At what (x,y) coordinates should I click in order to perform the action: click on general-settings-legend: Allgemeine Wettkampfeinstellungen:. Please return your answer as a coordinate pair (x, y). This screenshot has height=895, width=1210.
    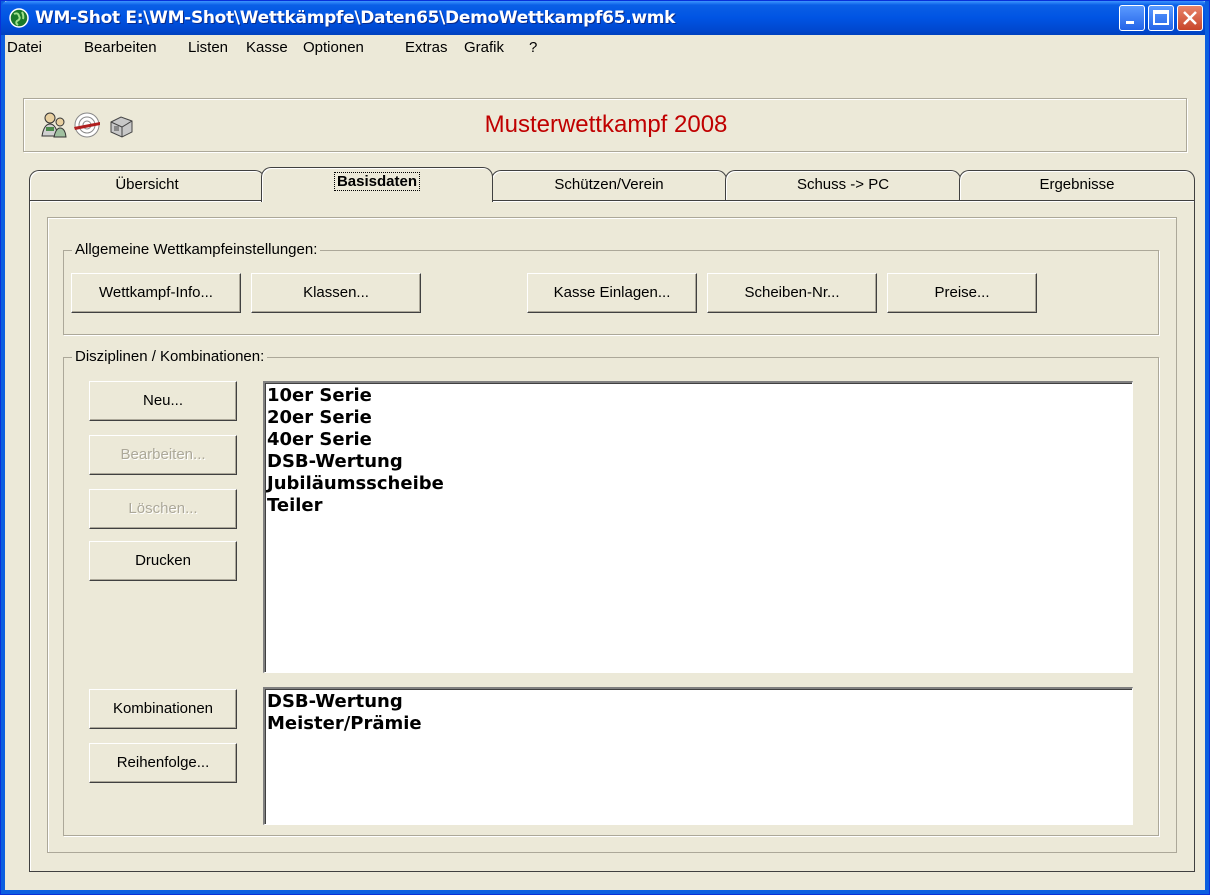
    Looking at the image, I should click on (196, 249).